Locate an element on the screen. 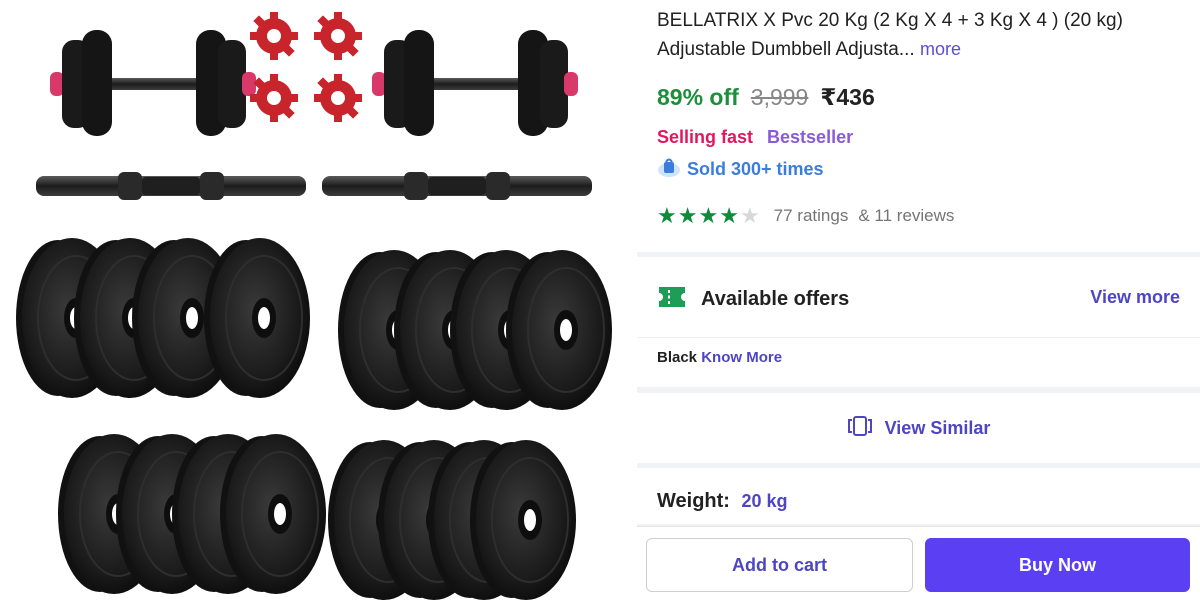 The width and height of the screenshot is (1200, 603). ticket-icon is located at coordinates (672, 299).